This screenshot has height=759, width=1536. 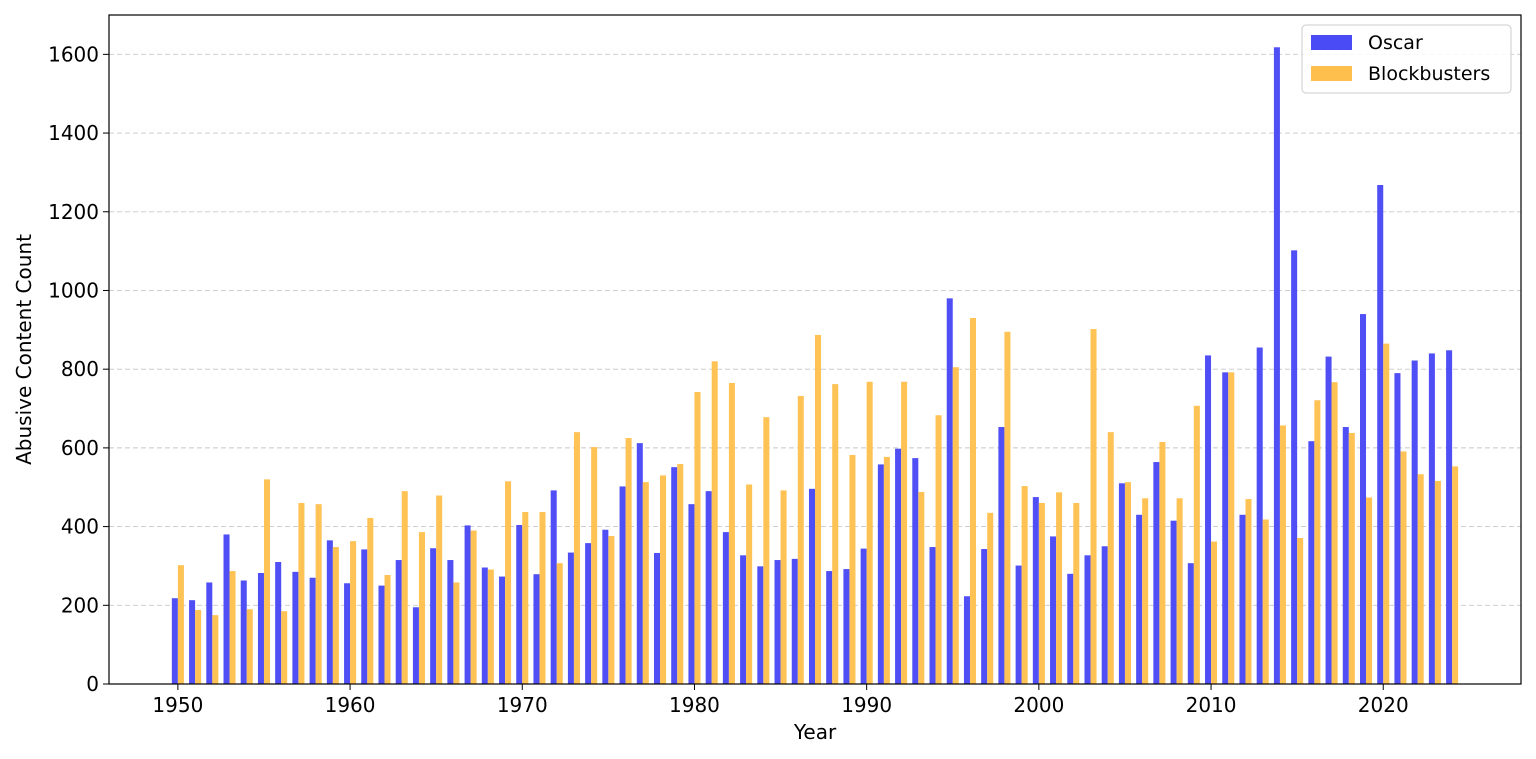 What do you see at coordinates (502, 630) in the screenshot?
I see `bar-oscar-1969` at bounding box center [502, 630].